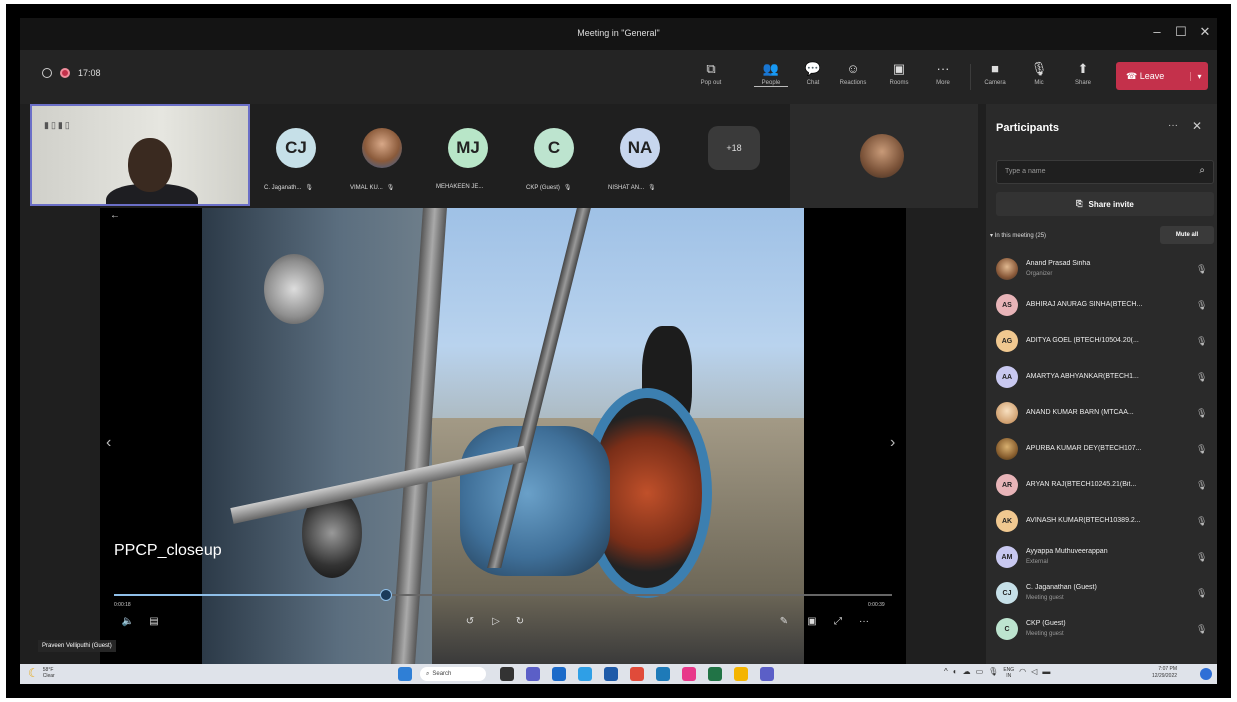  What do you see at coordinates (1106, 377) in the screenshot?
I see `participant-row: AA AMARTYA ABHYANKAR(BTECH1... 🎙` at bounding box center [1106, 377].